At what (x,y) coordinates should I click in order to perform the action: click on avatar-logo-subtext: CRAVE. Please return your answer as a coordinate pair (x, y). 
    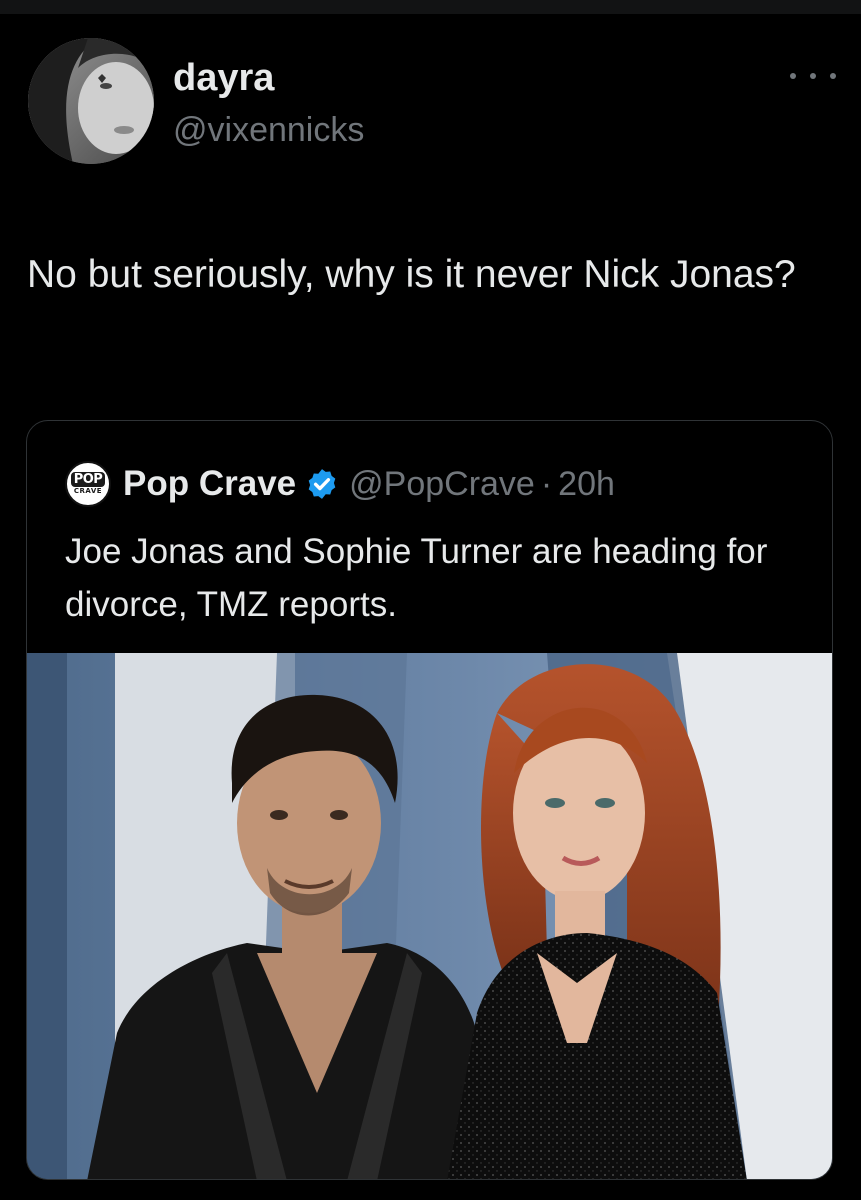
    Looking at the image, I should click on (88, 491).